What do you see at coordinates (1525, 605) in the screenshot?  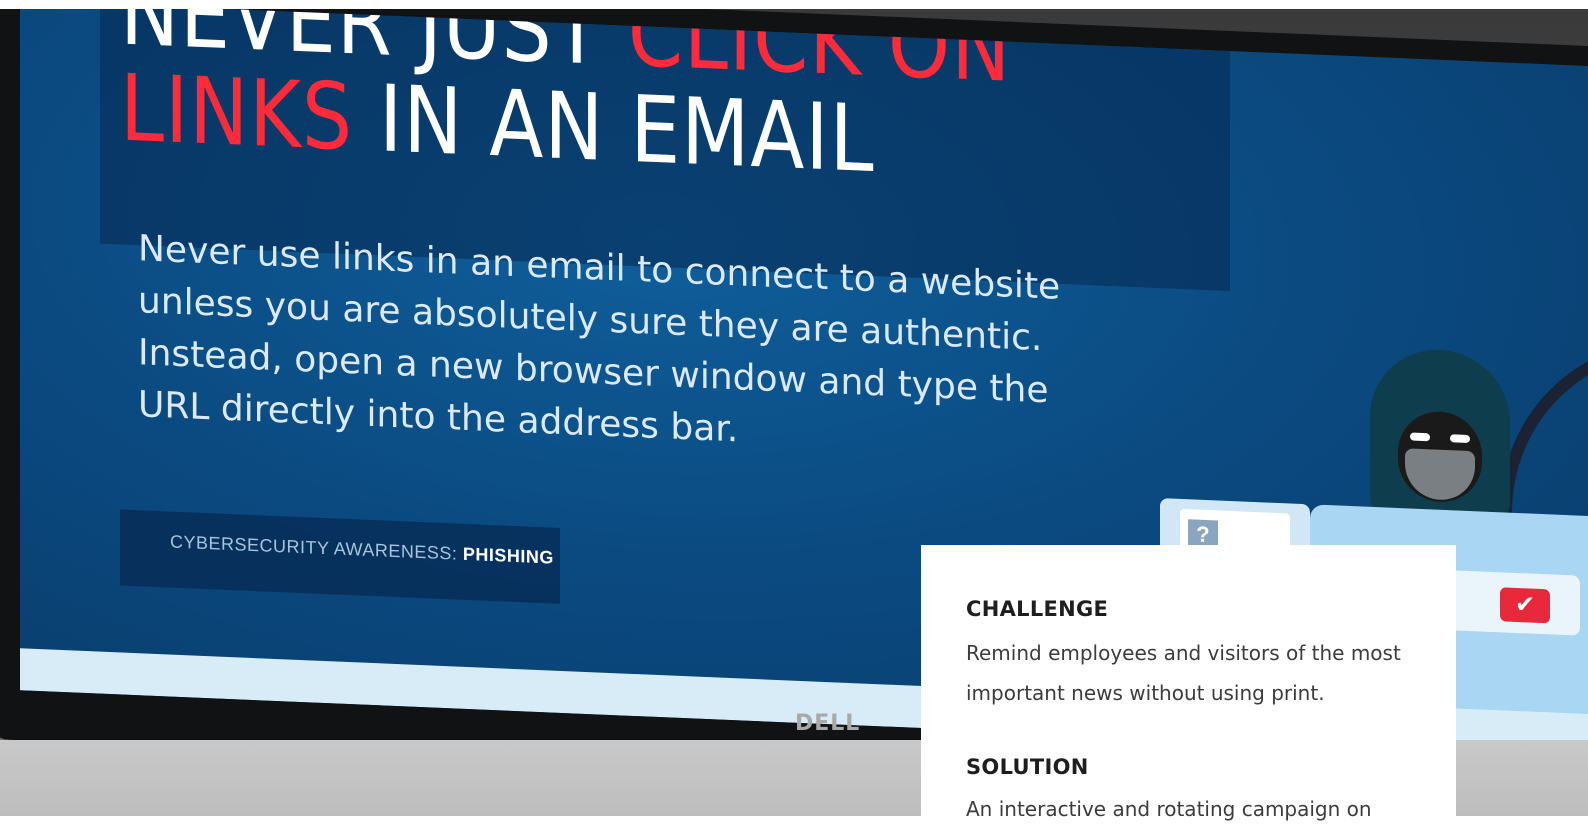 I see `check-icon: ✔` at bounding box center [1525, 605].